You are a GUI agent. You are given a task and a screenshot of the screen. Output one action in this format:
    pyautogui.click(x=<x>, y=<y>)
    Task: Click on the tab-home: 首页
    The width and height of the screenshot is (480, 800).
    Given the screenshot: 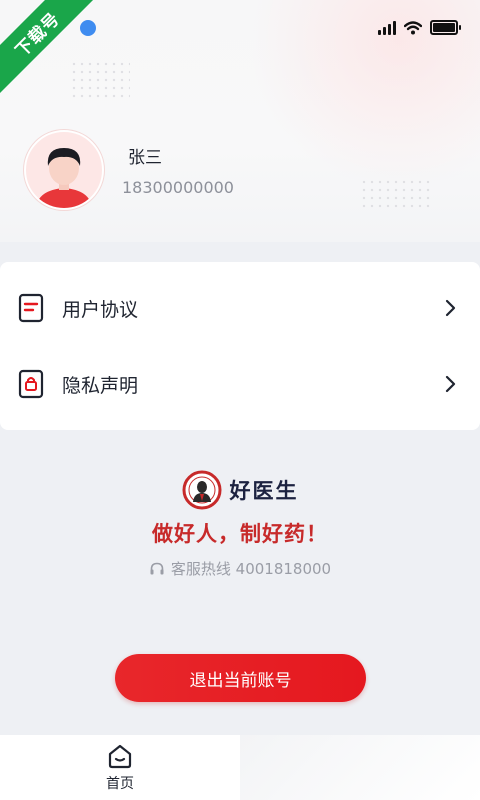 What is the action you would take?
    pyautogui.click(x=120, y=768)
    